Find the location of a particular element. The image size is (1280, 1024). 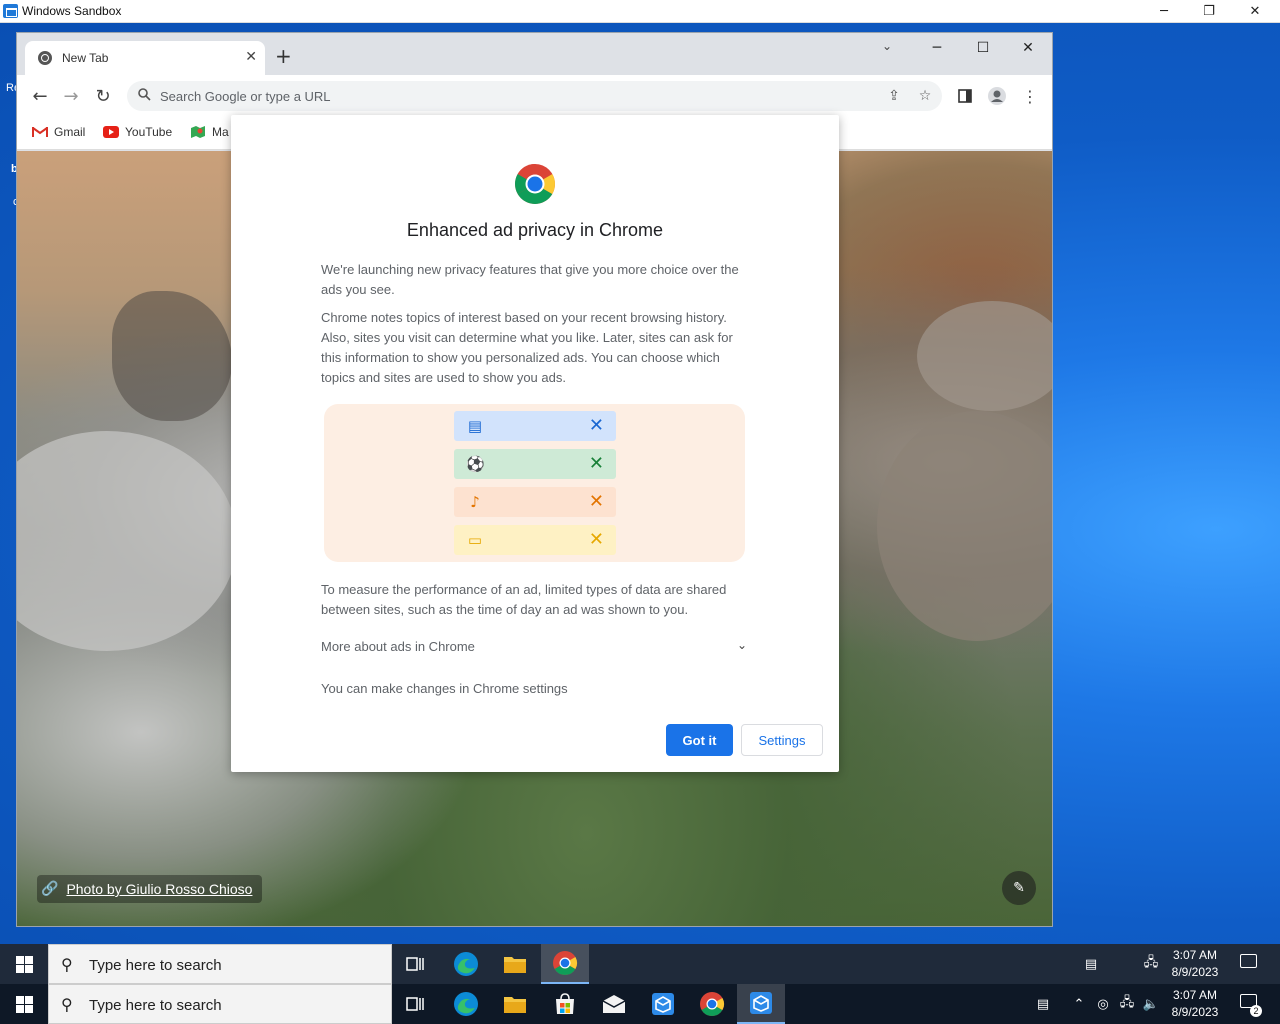

side-panel-icon is located at coordinates (965, 96).